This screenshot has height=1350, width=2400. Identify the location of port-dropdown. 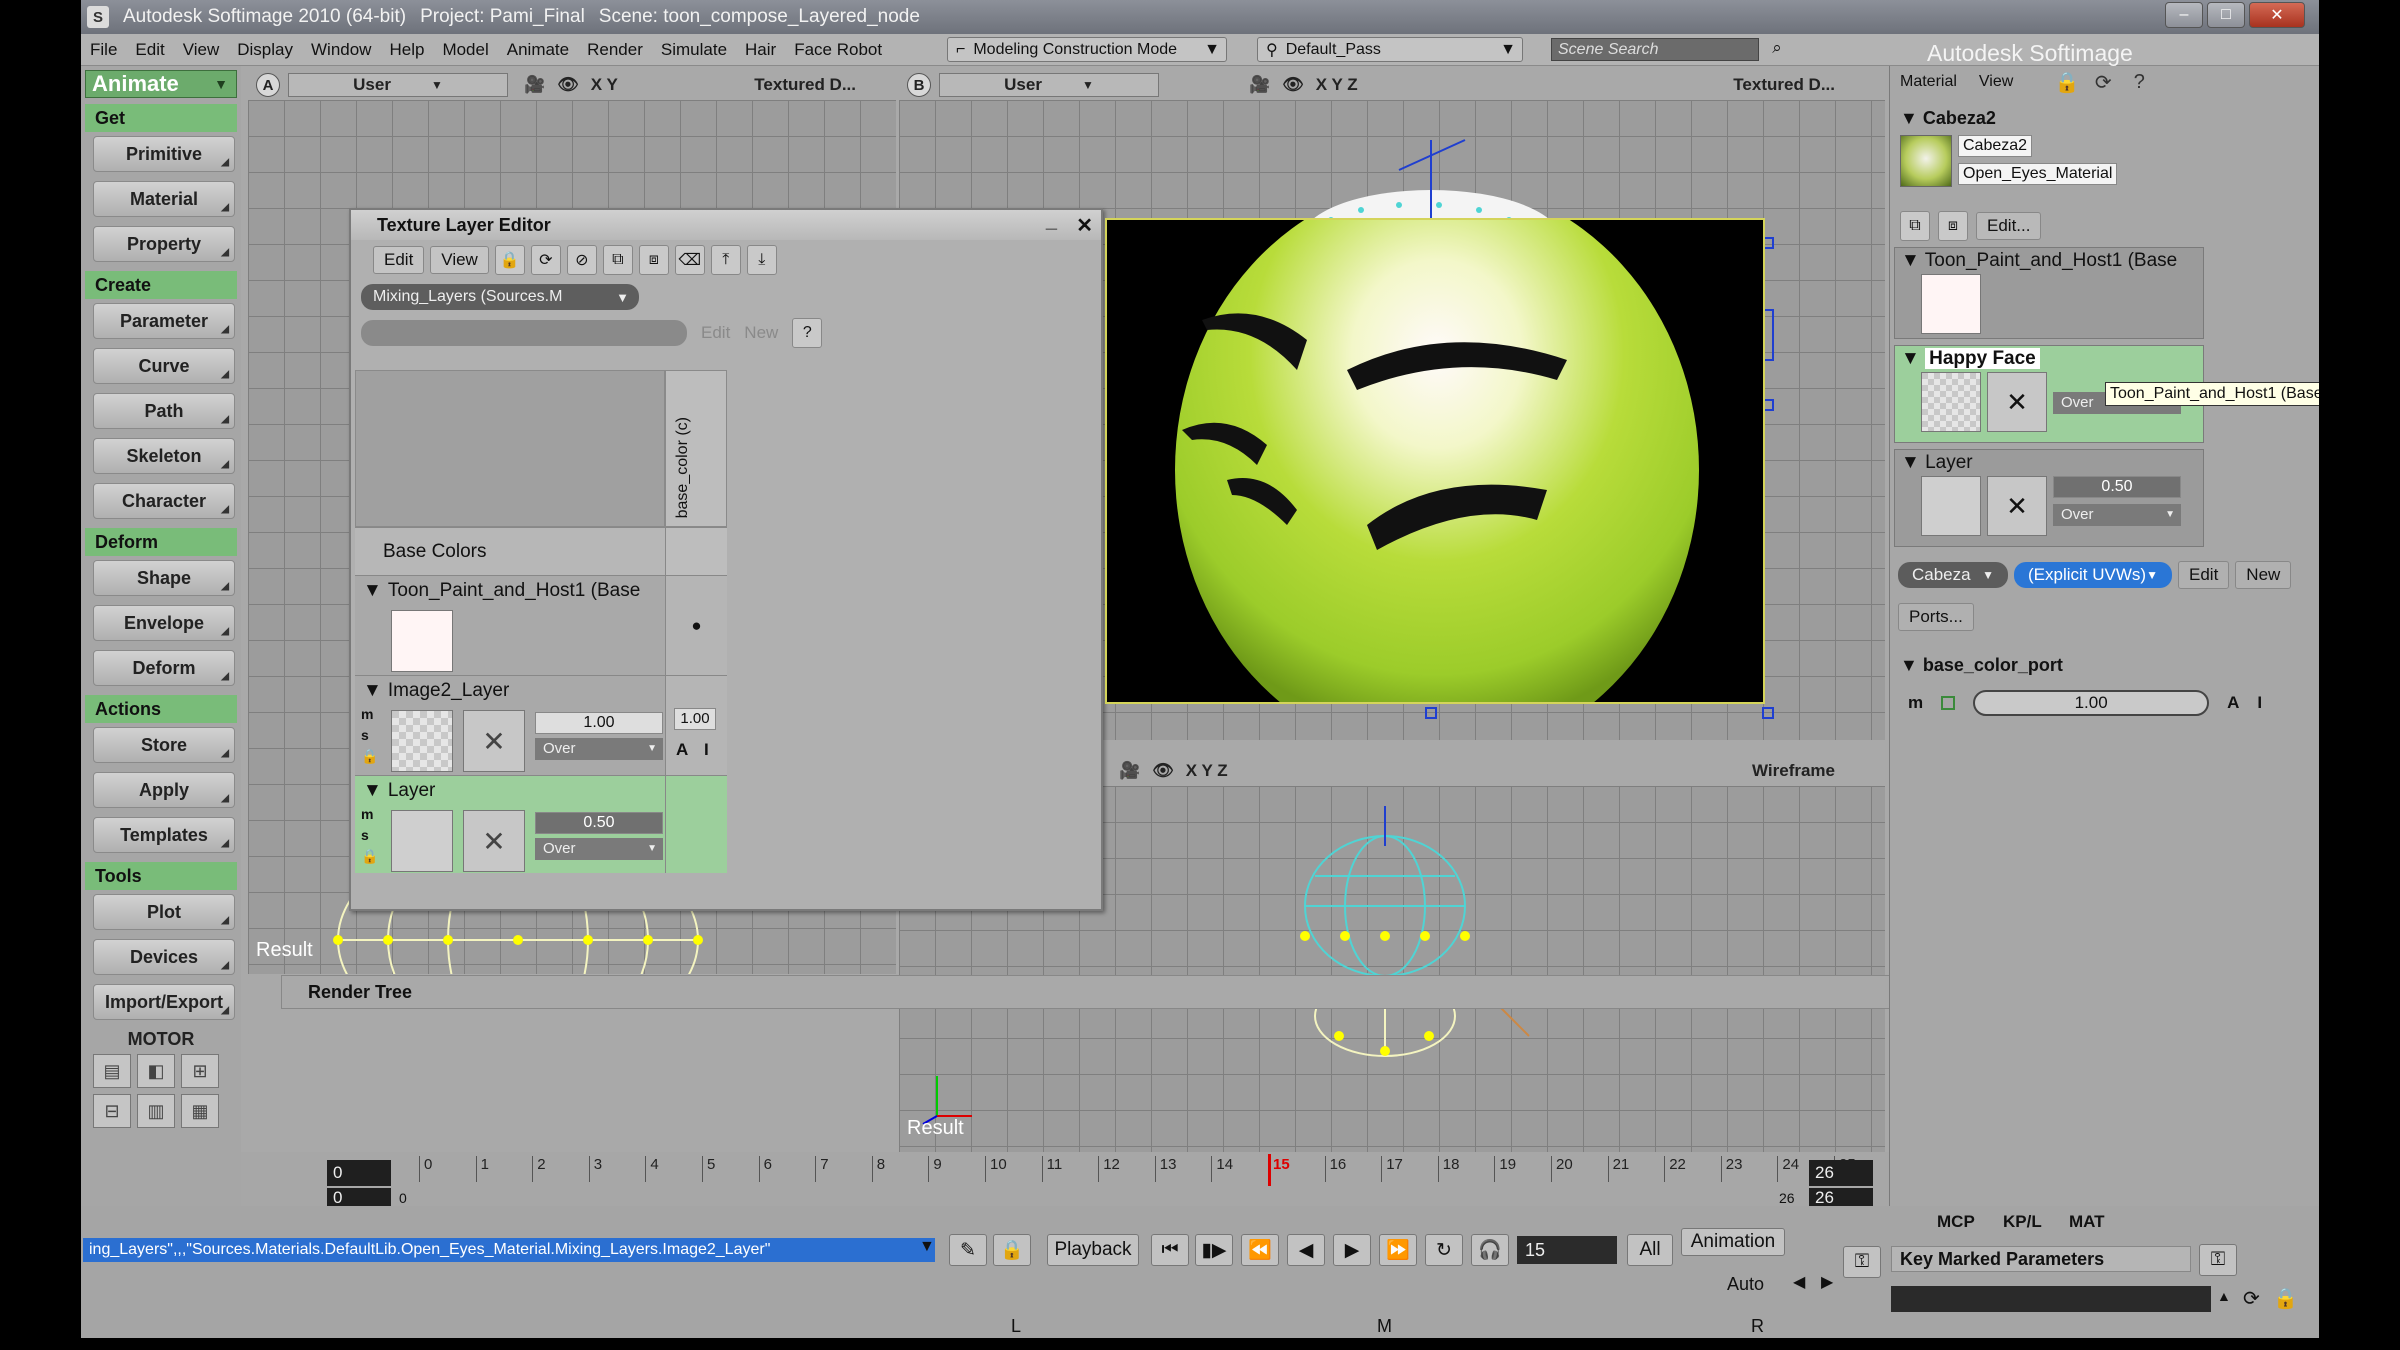
(524, 333).